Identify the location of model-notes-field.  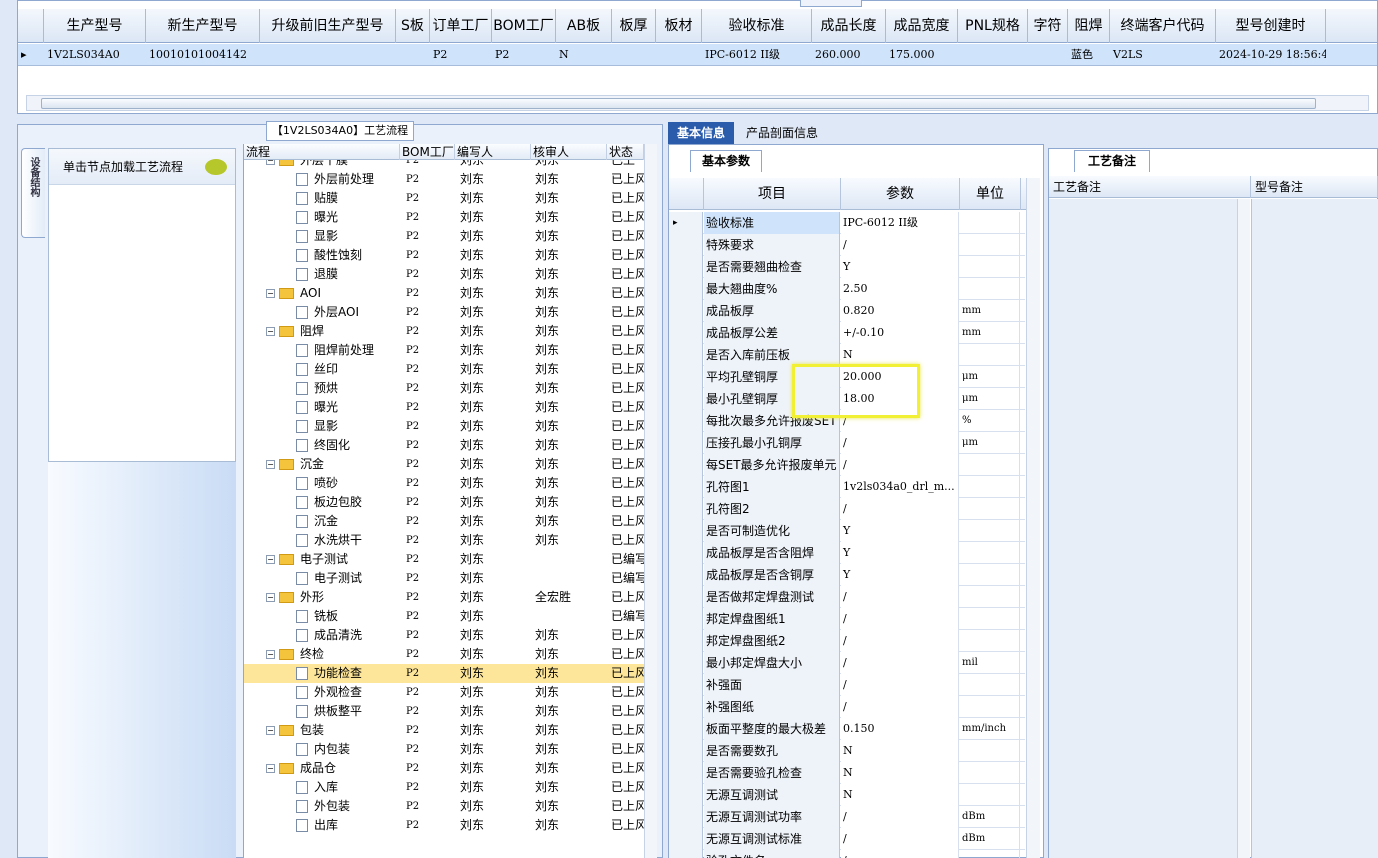
(1314, 528).